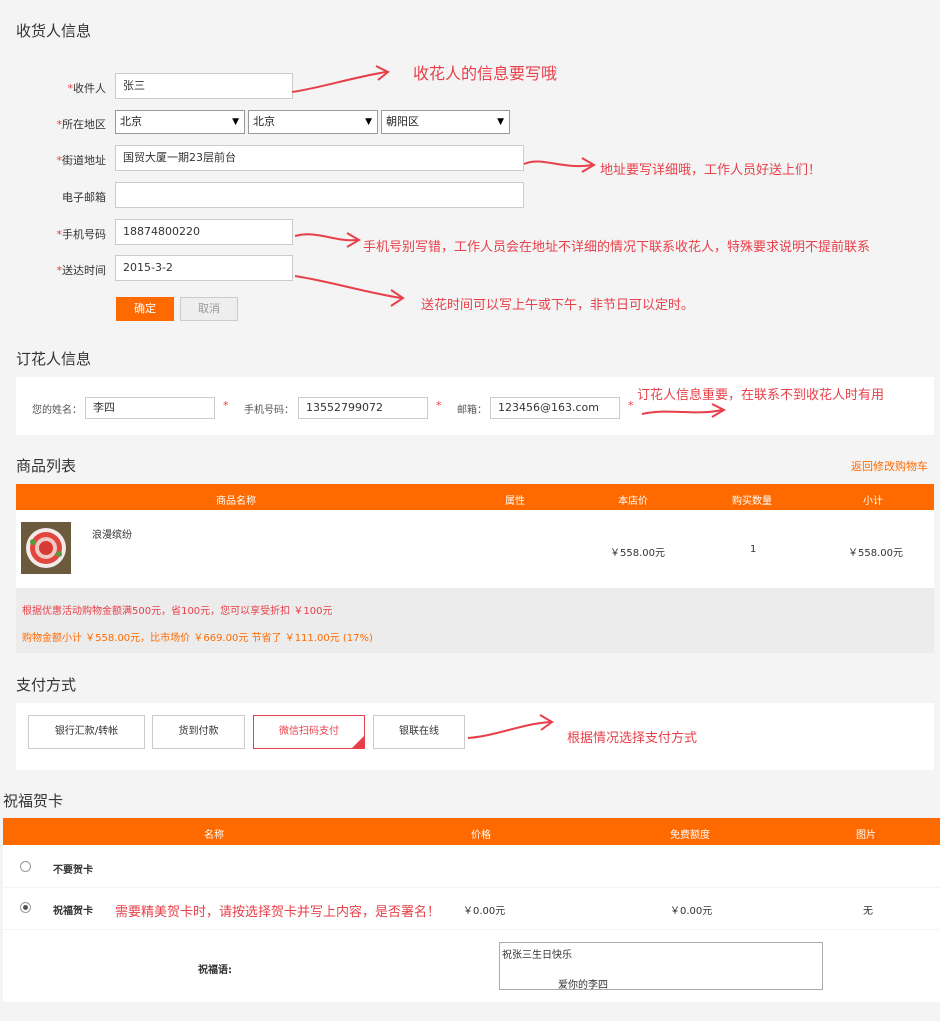 Image resolution: width=940 pixels, height=1021 pixels. Describe the element at coordinates (753, 549) in the screenshot. I see `product-quantity: 1` at that location.